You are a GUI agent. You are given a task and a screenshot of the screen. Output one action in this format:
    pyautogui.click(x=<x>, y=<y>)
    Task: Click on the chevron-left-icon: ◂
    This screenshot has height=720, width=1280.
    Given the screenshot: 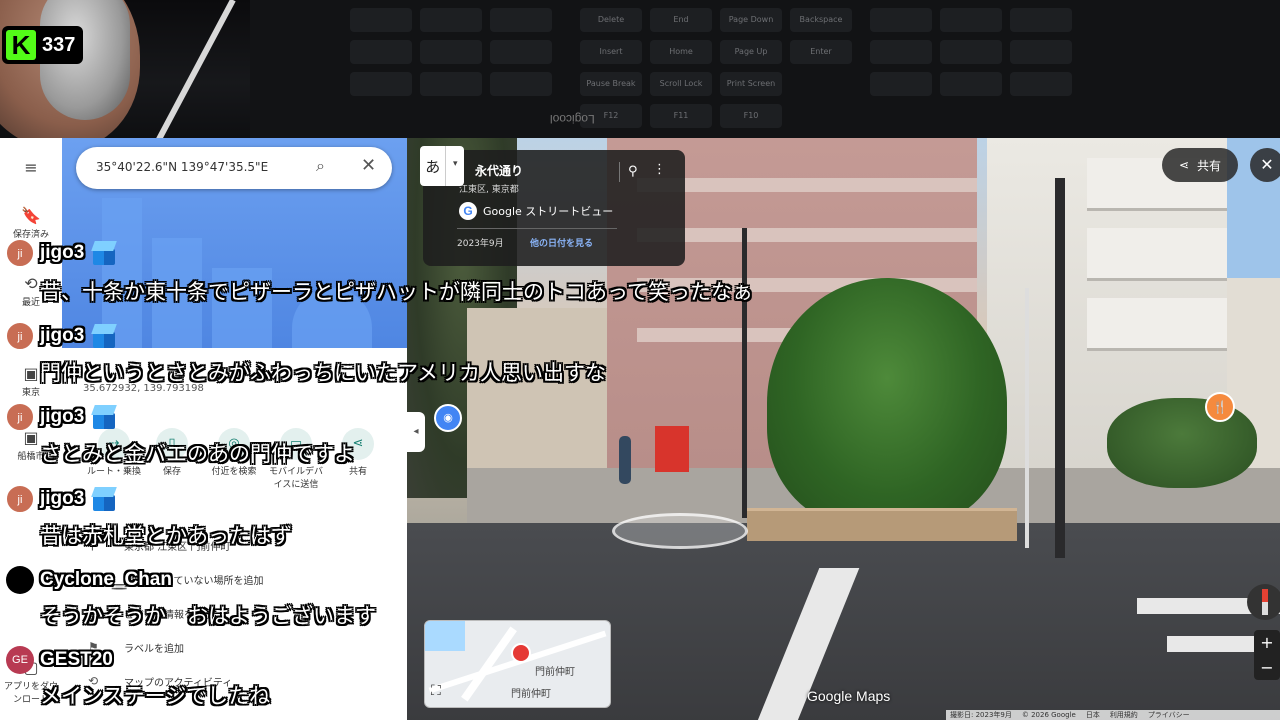 What is the action you would take?
    pyautogui.click(x=416, y=431)
    